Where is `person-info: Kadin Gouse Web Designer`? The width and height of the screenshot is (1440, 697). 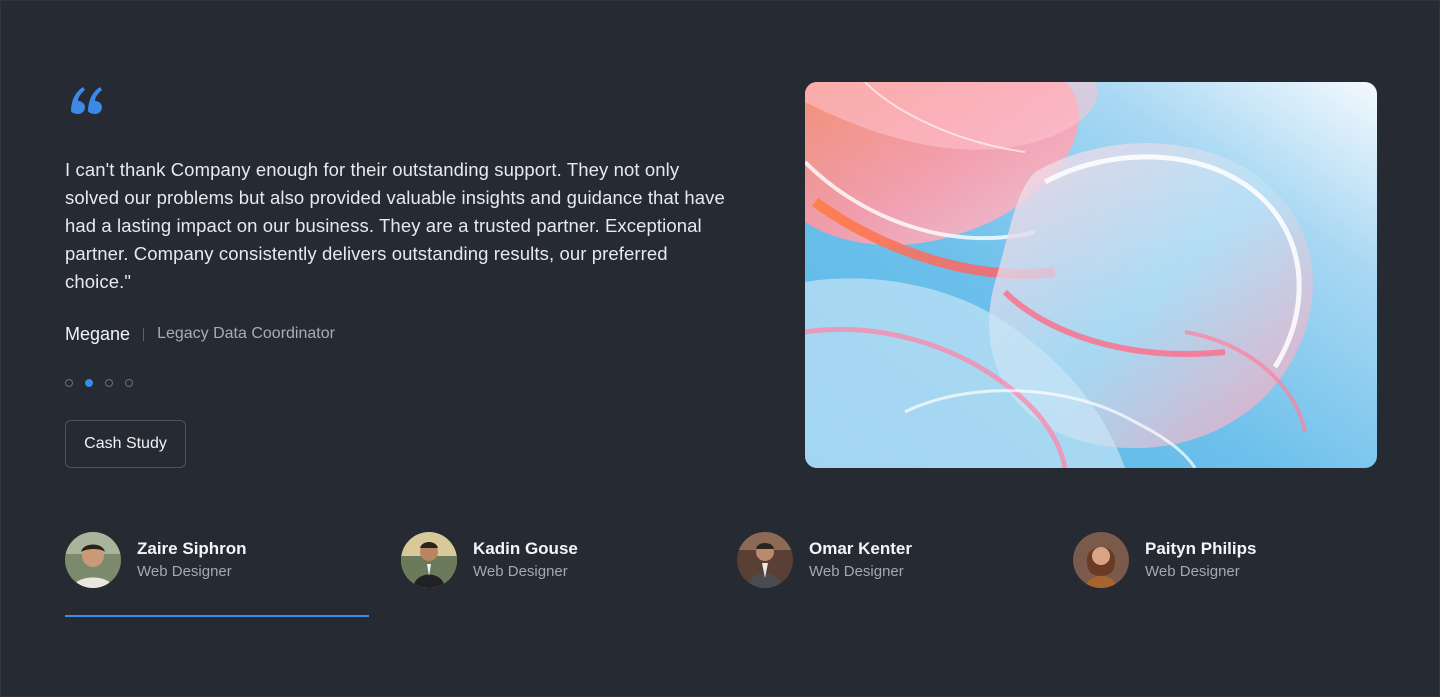 person-info: Kadin Gouse Web Designer is located at coordinates (525, 560).